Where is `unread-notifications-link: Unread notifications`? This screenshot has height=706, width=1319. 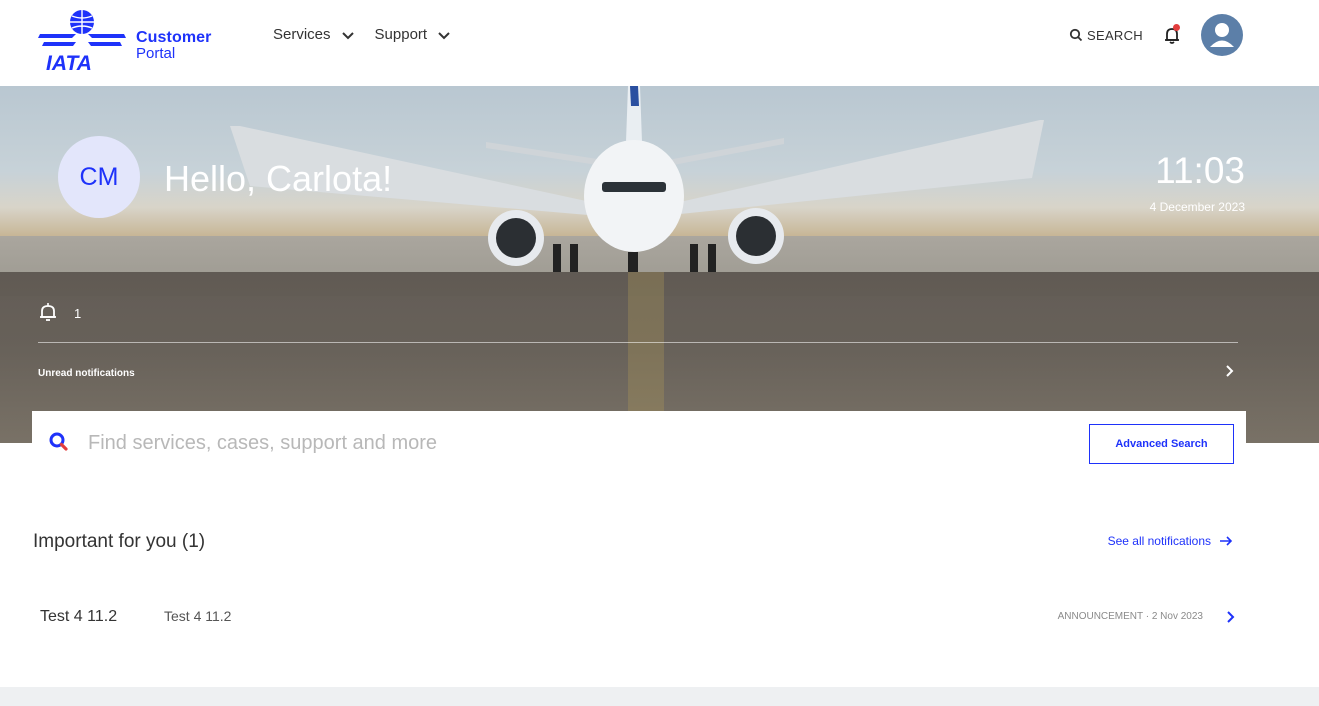 unread-notifications-link: Unread notifications is located at coordinates (86, 373).